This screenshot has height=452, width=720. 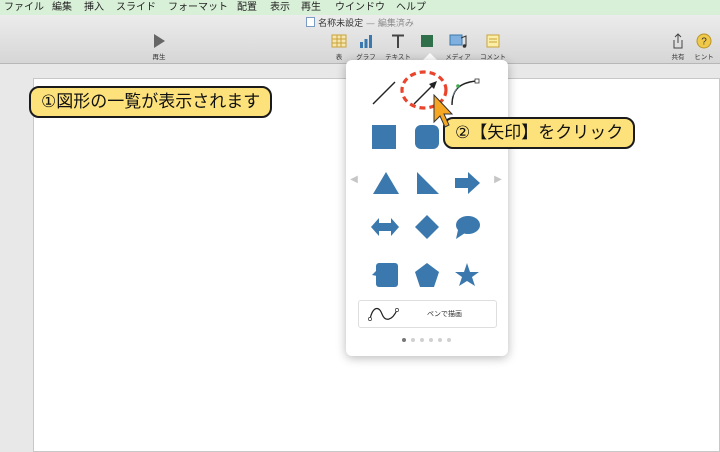 What do you see at coordinates (704, 57) in the screenshot?
I see `tips-label: ヒント` at bounding box center [704, 57].